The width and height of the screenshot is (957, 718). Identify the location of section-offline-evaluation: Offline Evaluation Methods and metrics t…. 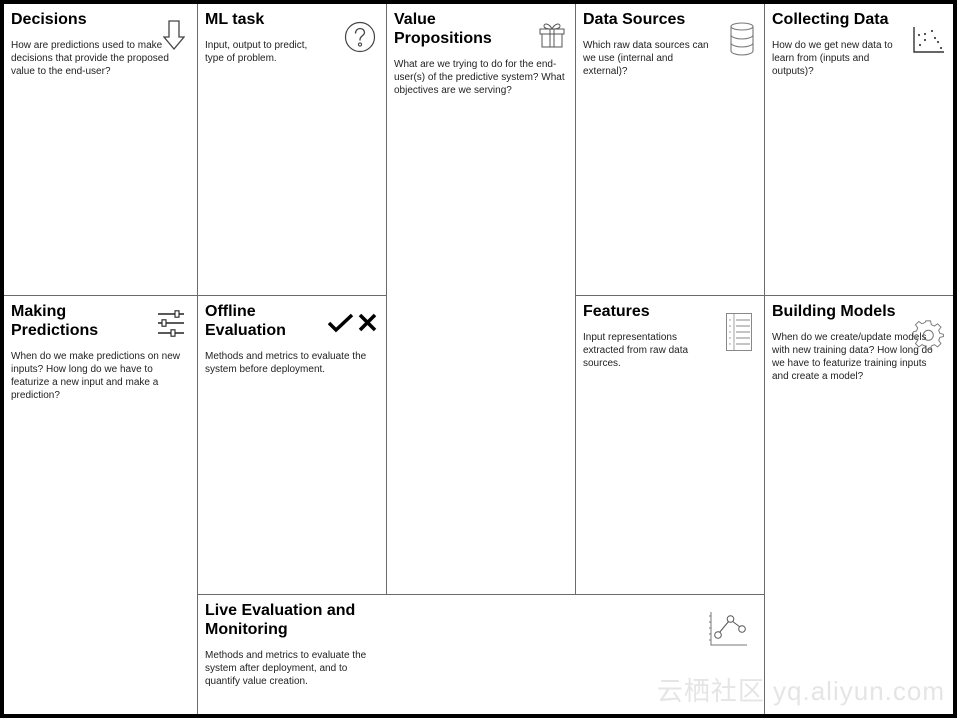
(292, 445).